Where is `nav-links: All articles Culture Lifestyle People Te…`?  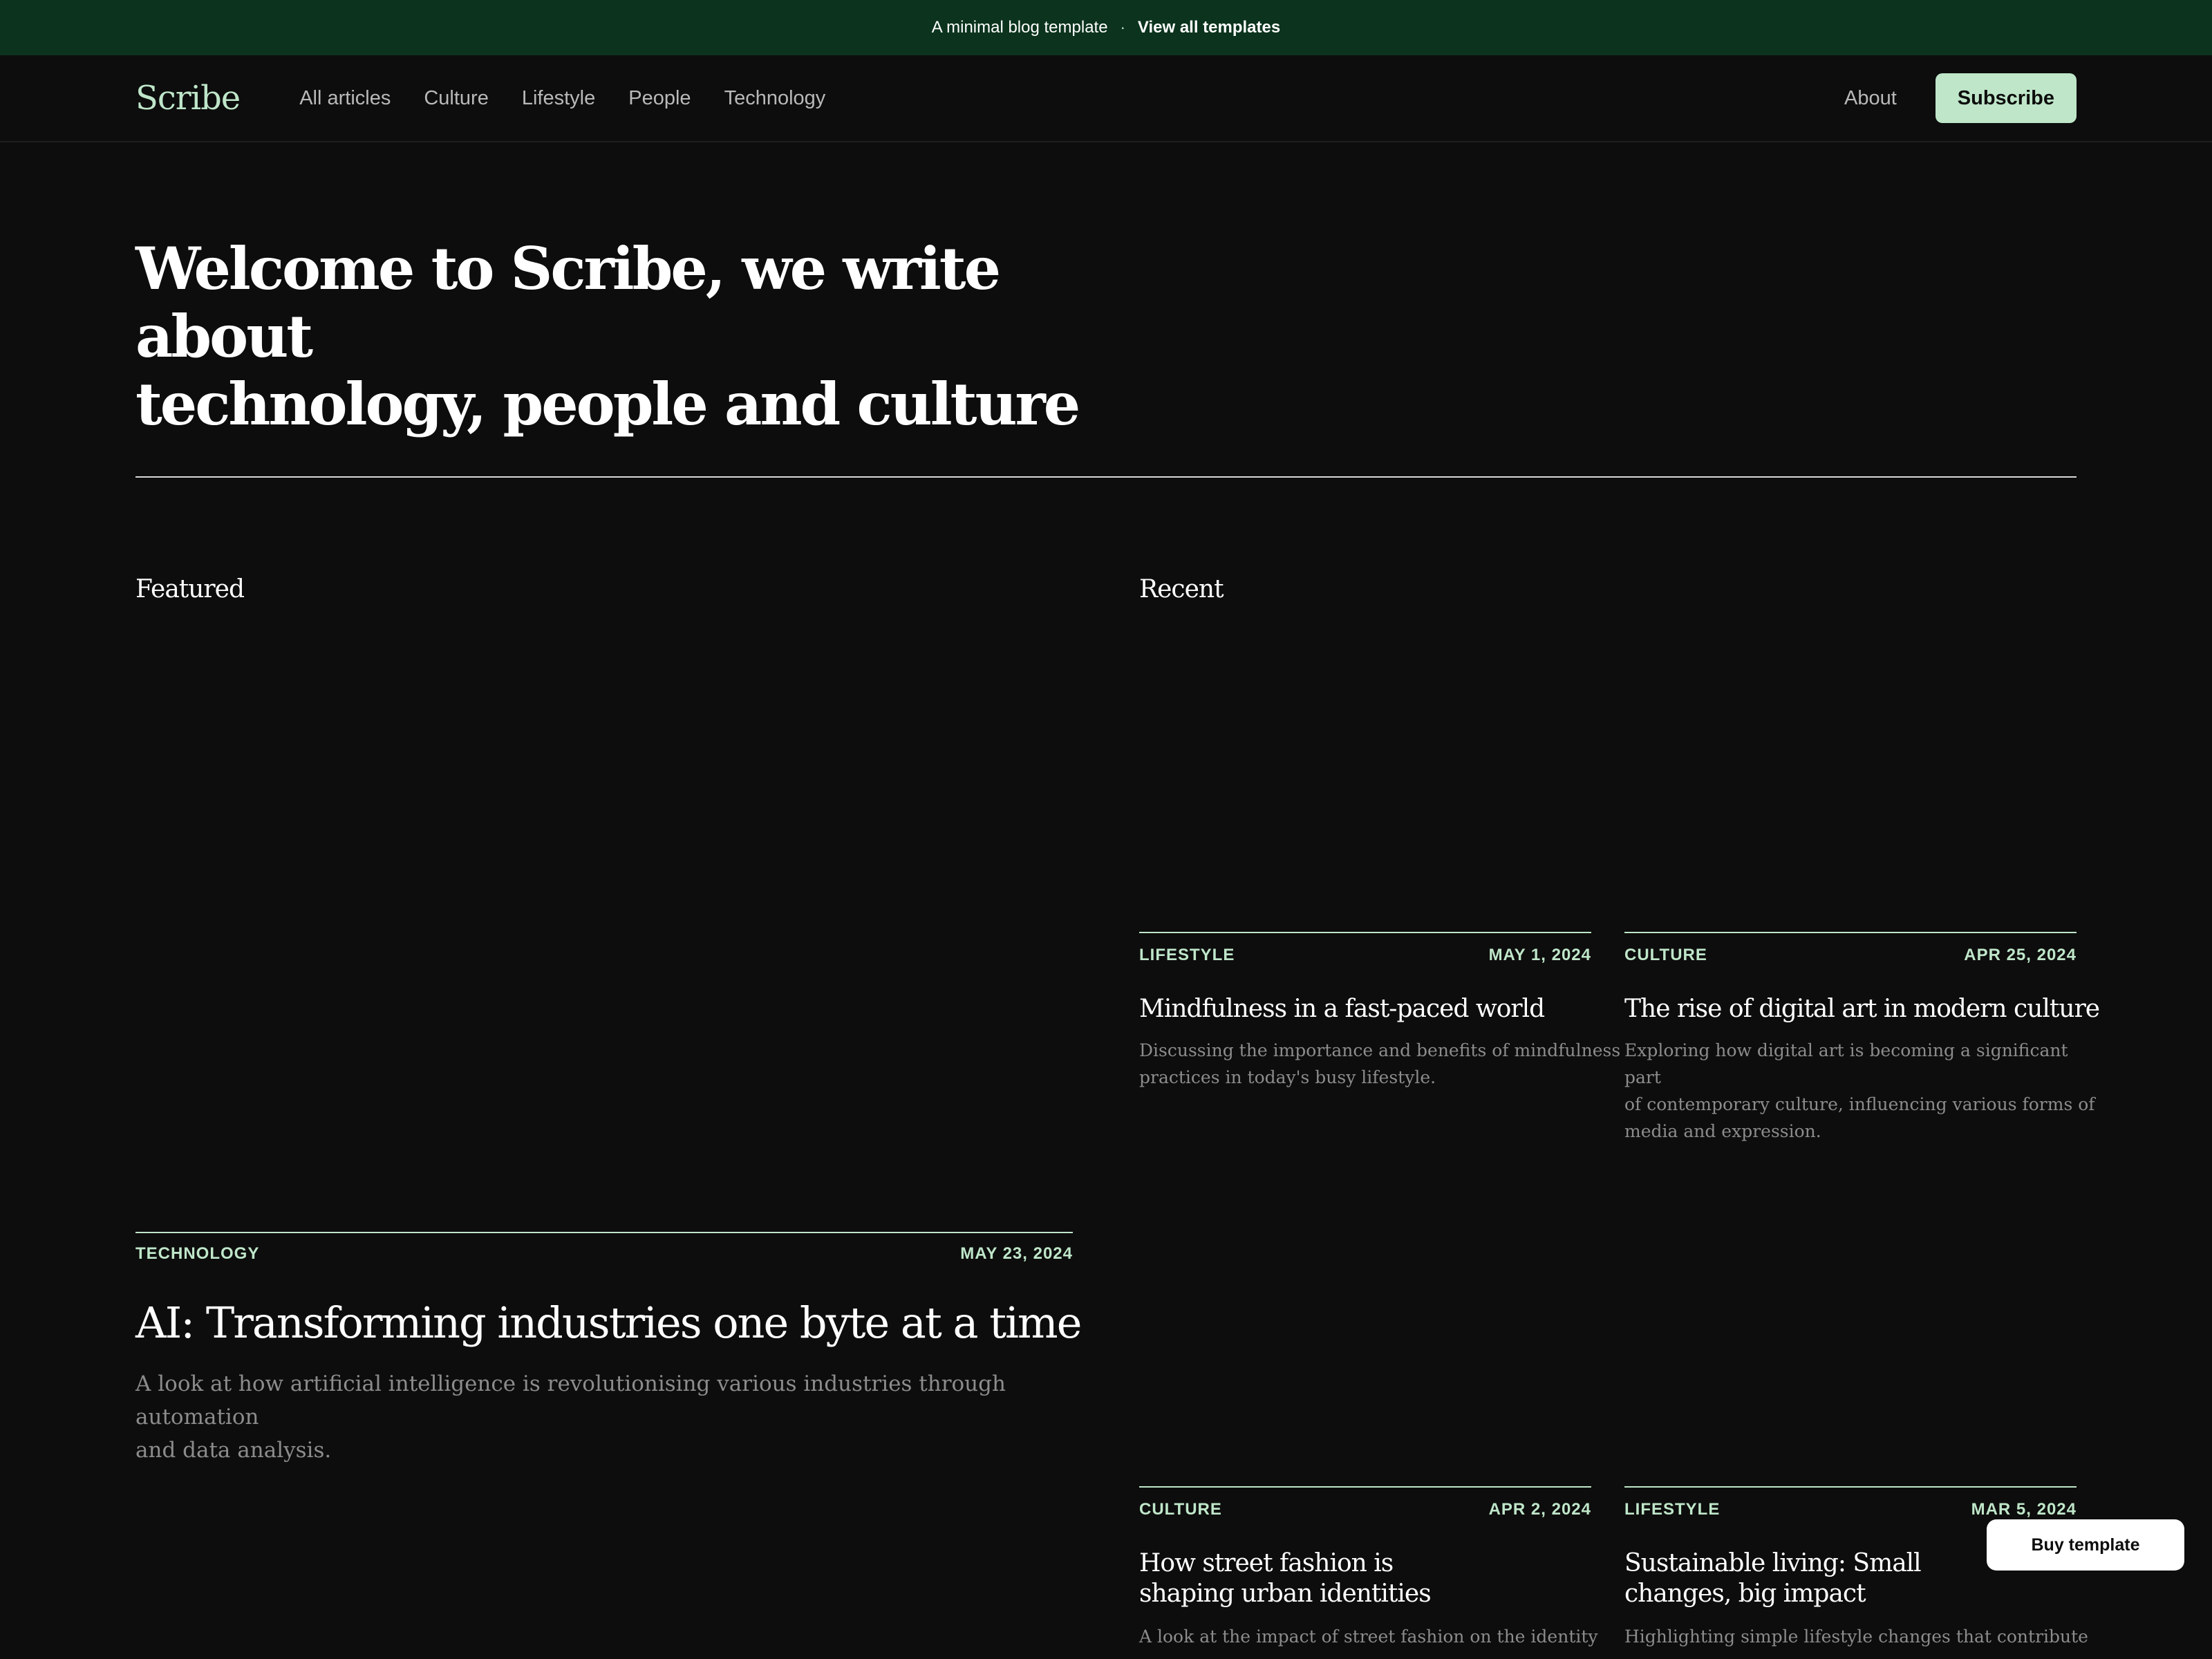
nav-links: All articles Culture Lifestyle People Te… is located at coordinates (562, 99).